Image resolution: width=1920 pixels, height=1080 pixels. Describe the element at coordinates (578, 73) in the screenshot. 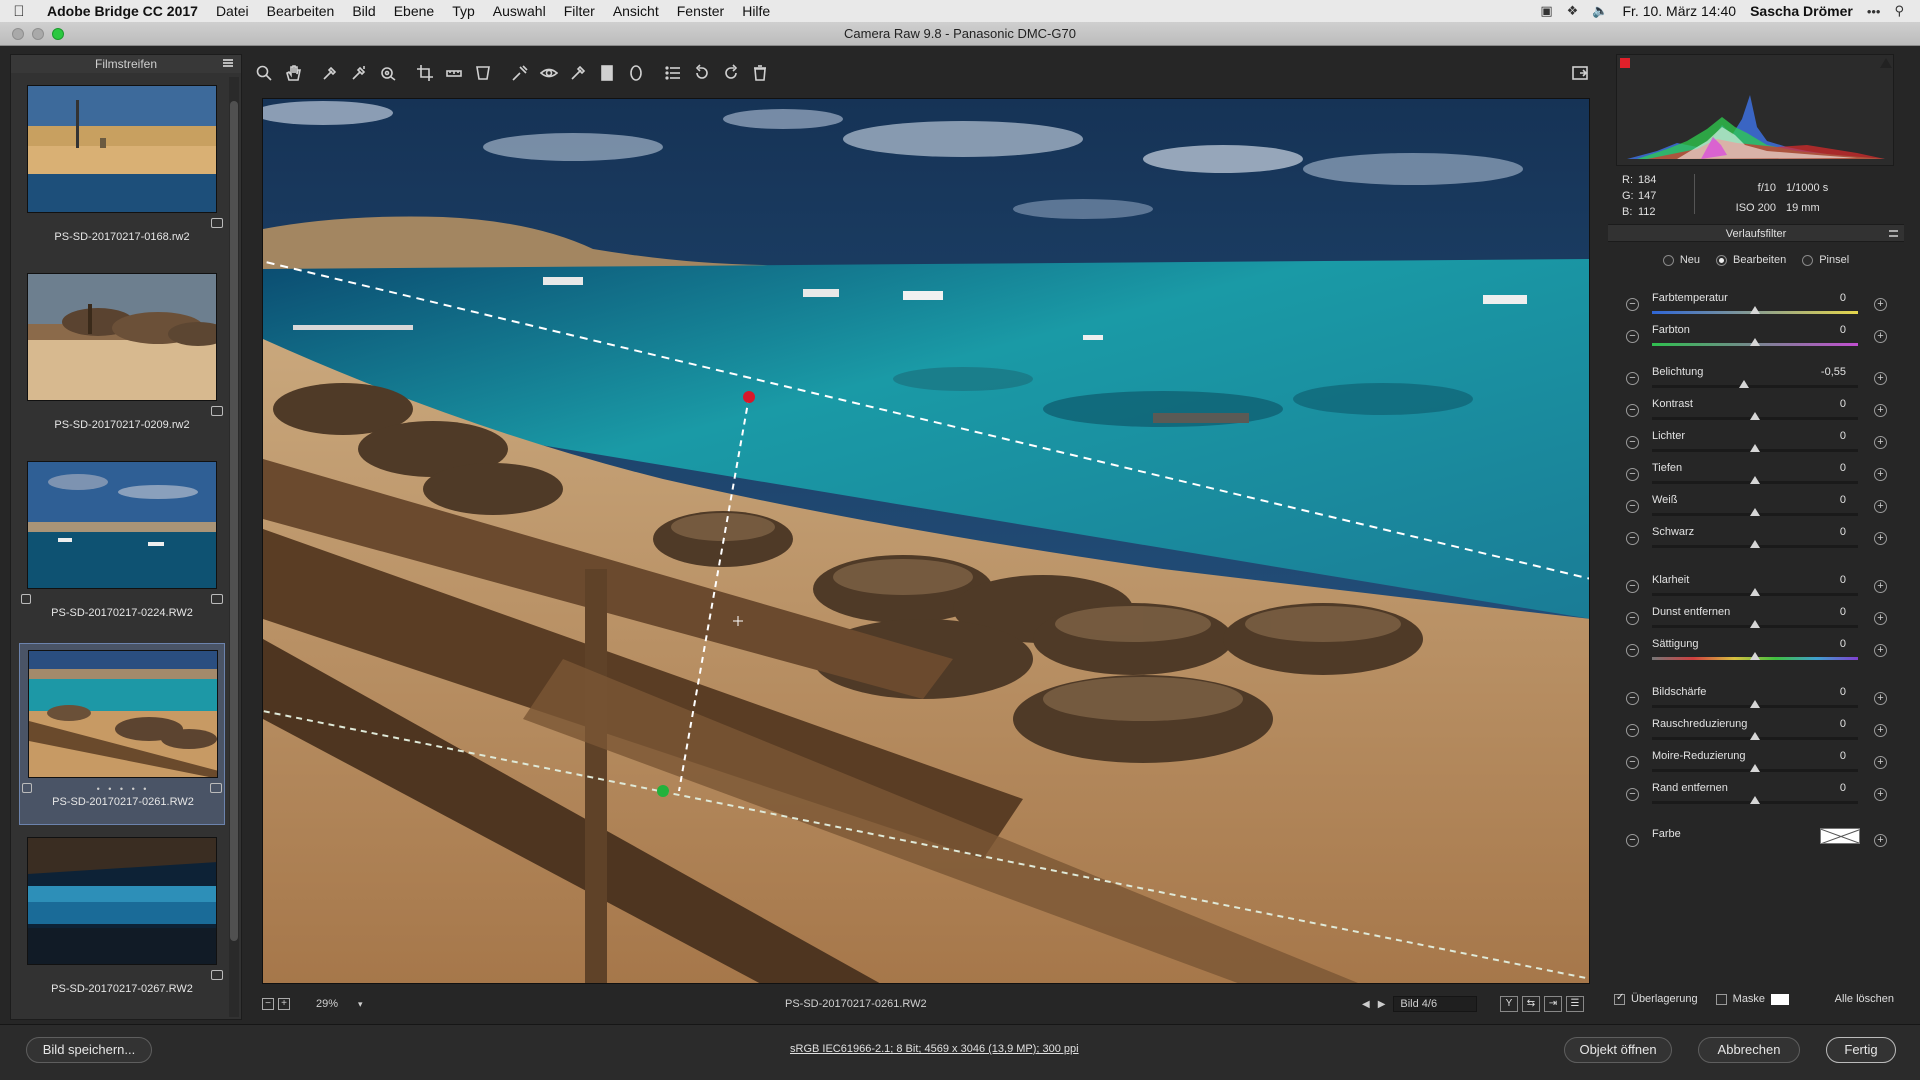

I see `adjustment-brush-icon` at that location.